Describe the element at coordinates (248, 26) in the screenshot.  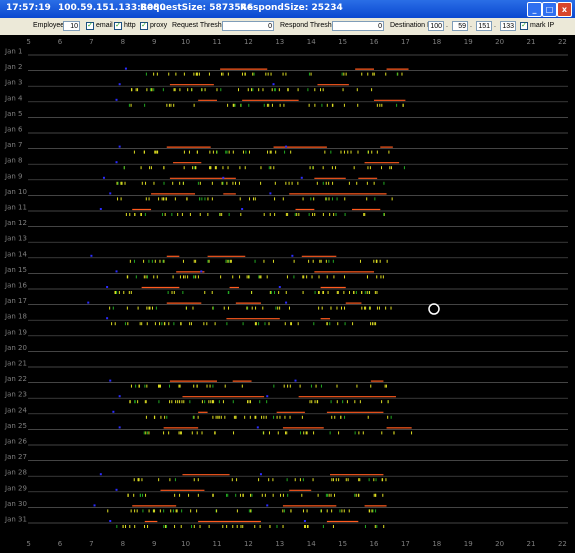
I see `request-threshold-input: 0` at that location.